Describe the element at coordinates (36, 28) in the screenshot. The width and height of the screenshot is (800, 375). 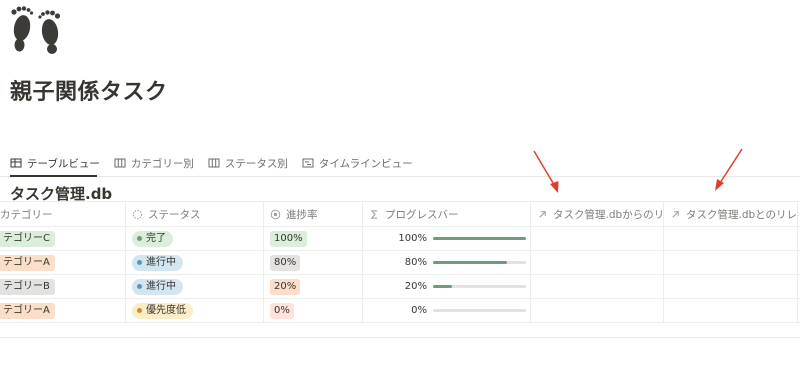
I see `footprints-icon` at that location.